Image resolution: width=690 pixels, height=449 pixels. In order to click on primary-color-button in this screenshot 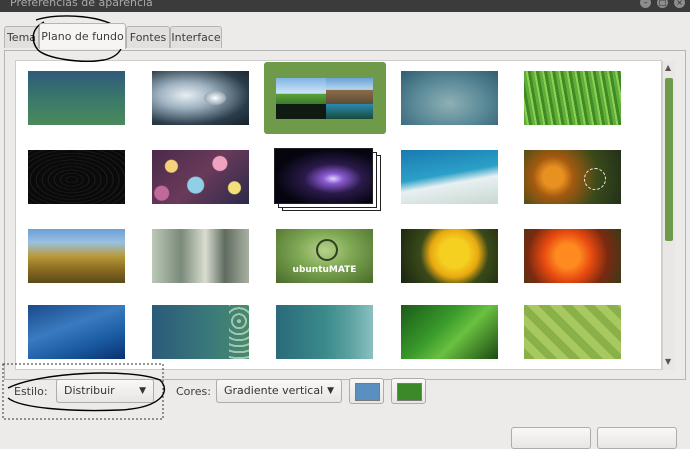, I will do `click(366, 391)`.